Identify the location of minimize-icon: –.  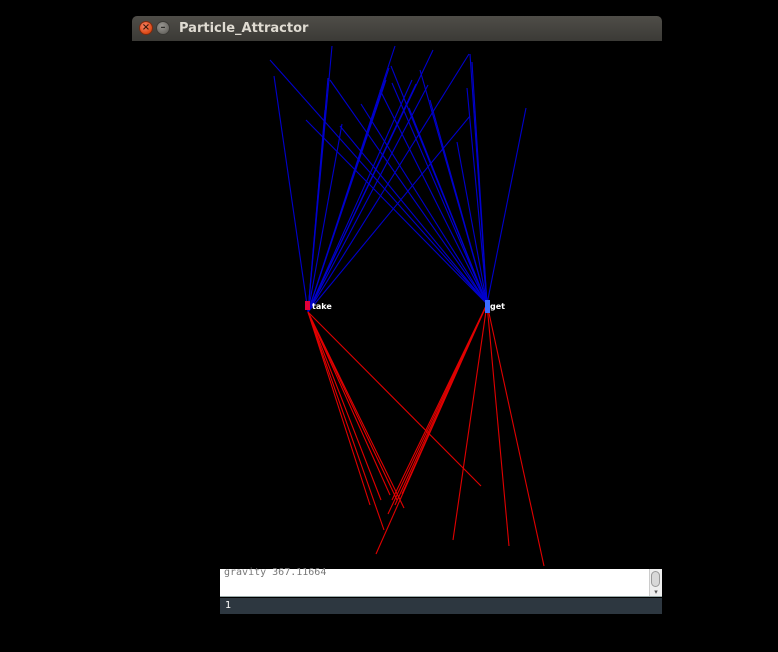
(163, 27).